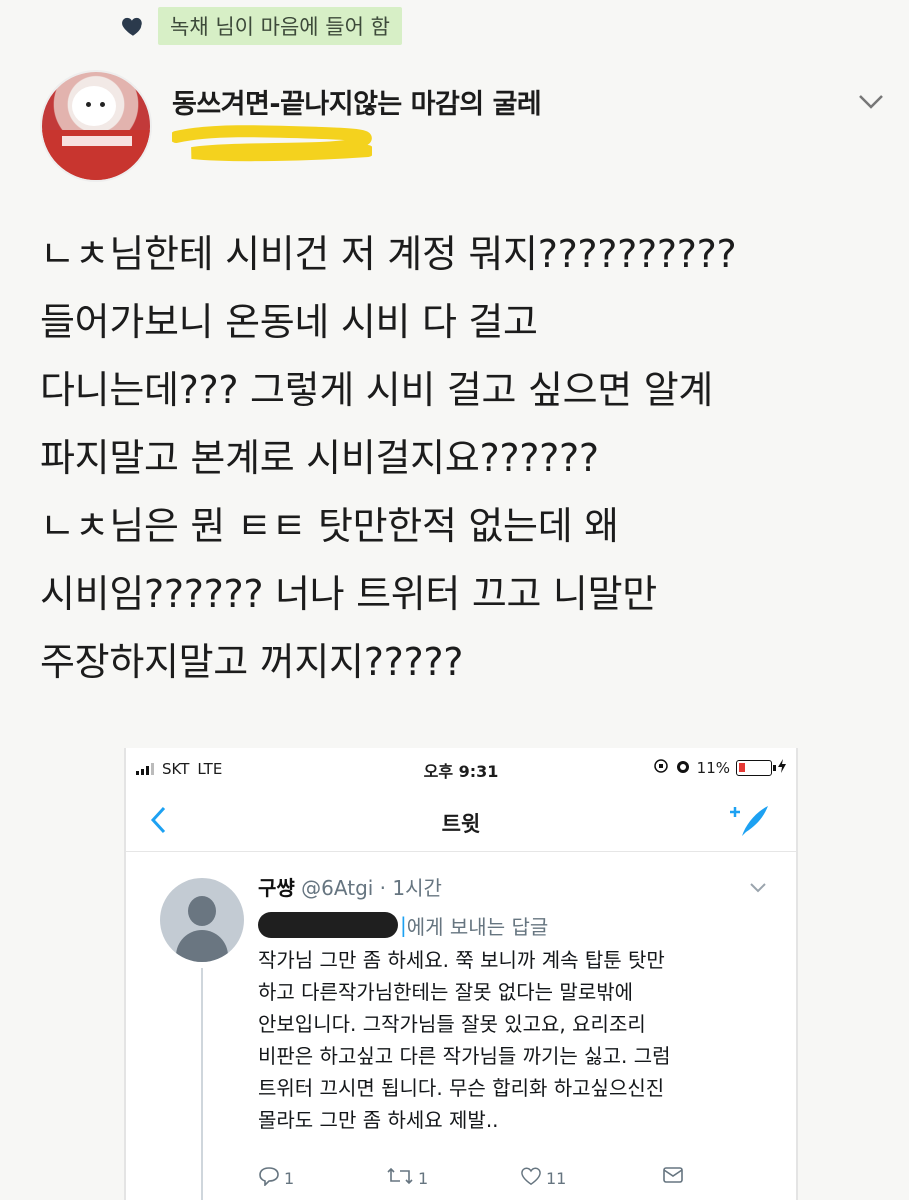  I want to click on replying-to-label: 에게 보내는 답글, so click(477, 926).